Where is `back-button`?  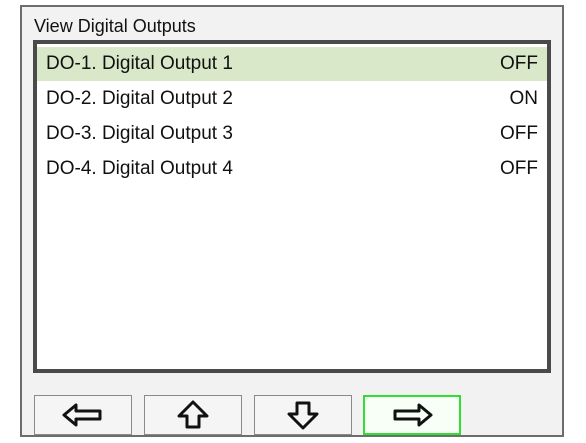 back-button is located at coordinates (83, 415).